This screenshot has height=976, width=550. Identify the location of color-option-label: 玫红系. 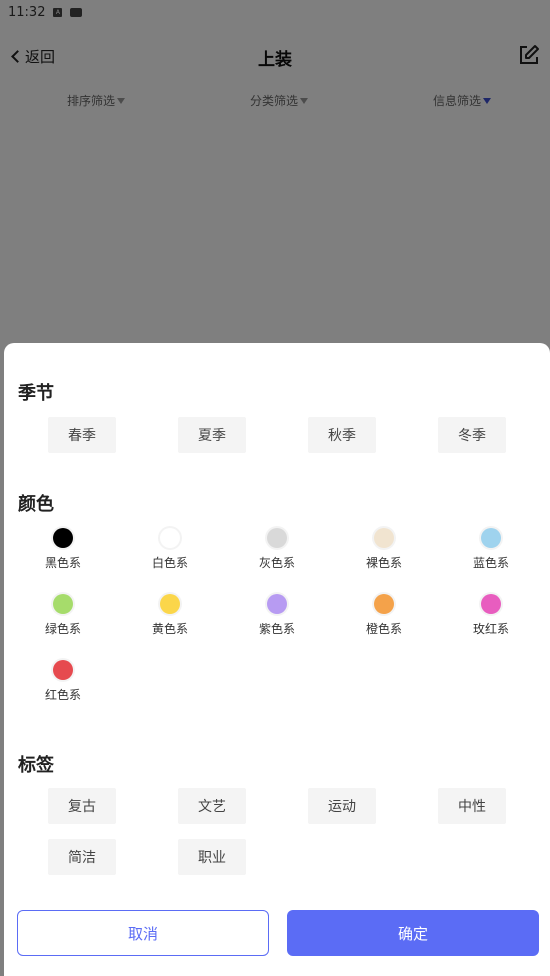
(490, 629).